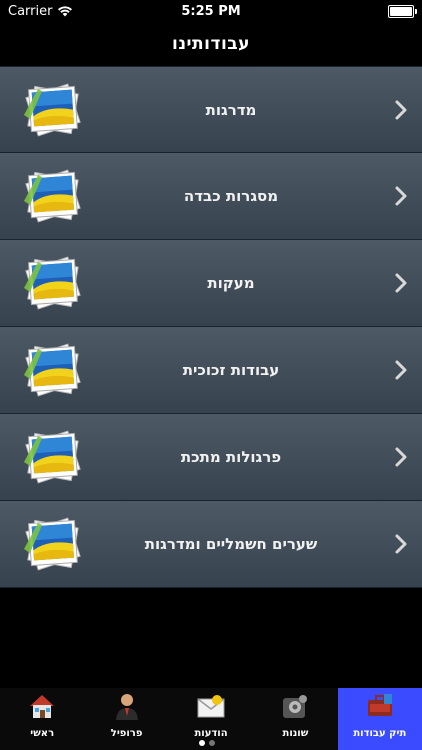  What do you see at coordinates (231, 196) in the screenshot?
I see `list-item-label: מסגרות כבדה` at bounding box center [231, 196].